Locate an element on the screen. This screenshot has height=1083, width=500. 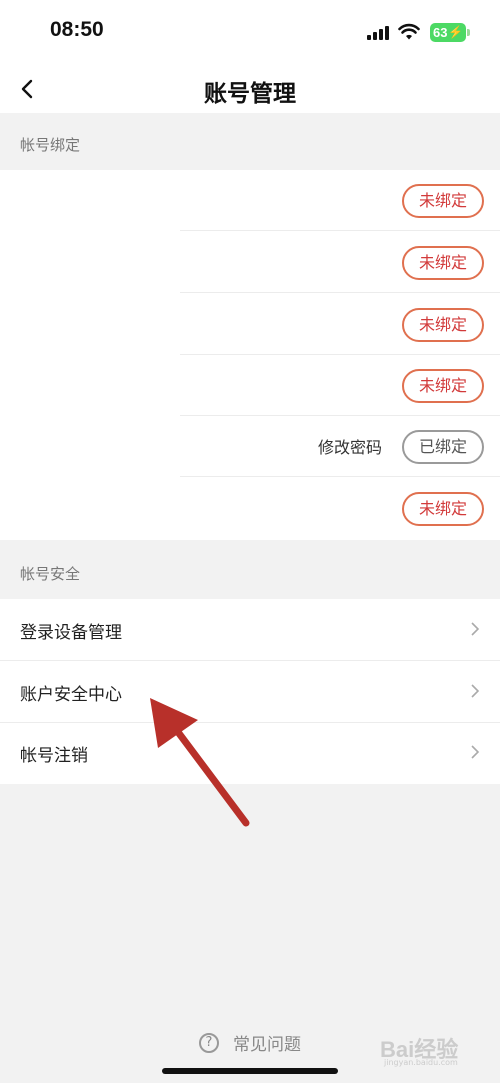
help-circle-icon: ? is located at coordinates (209, 1042).